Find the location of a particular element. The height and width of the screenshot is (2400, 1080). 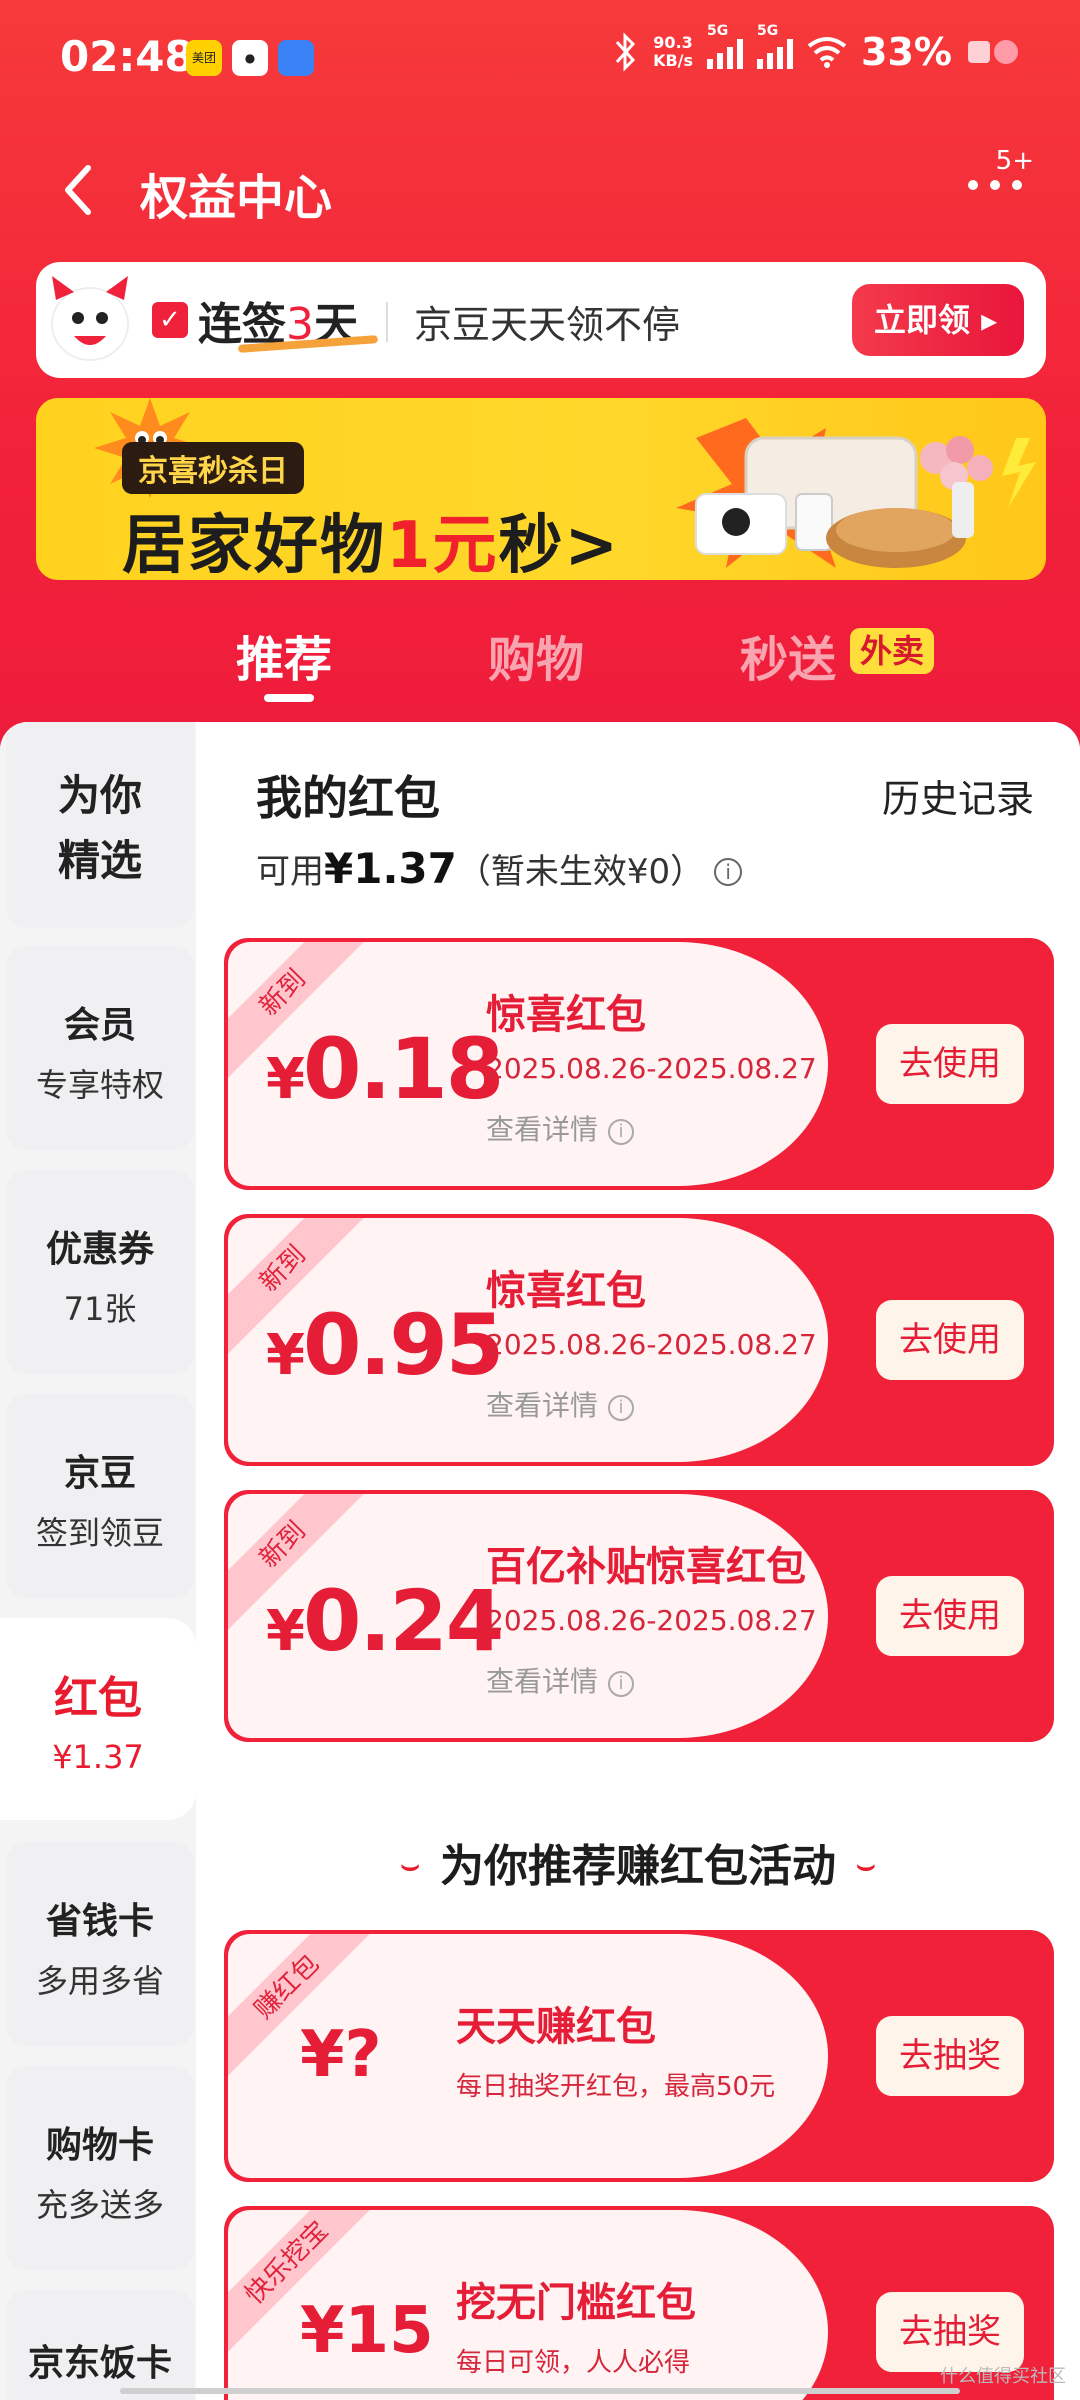

activity-amount: ¥15 is located at coordinates (367, 2331).